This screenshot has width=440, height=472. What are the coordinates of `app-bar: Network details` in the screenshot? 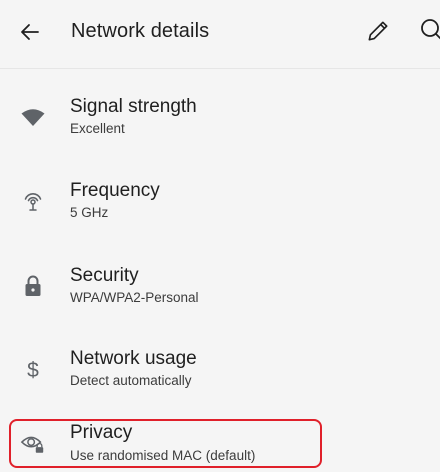 It's located at (220, 32).